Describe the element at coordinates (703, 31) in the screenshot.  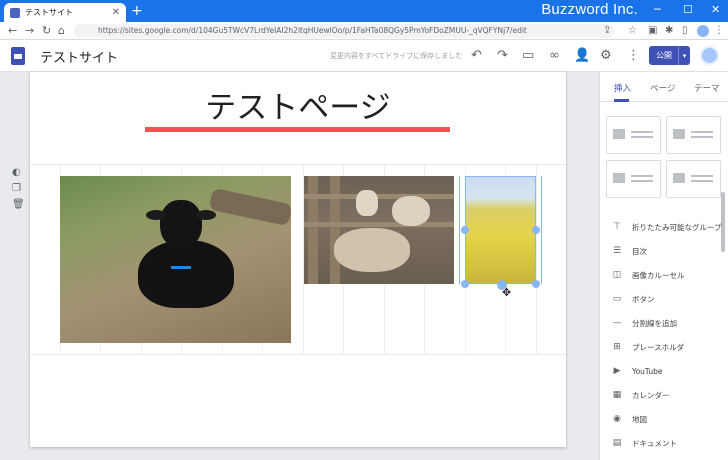
I see `profile-avatar` at that location.